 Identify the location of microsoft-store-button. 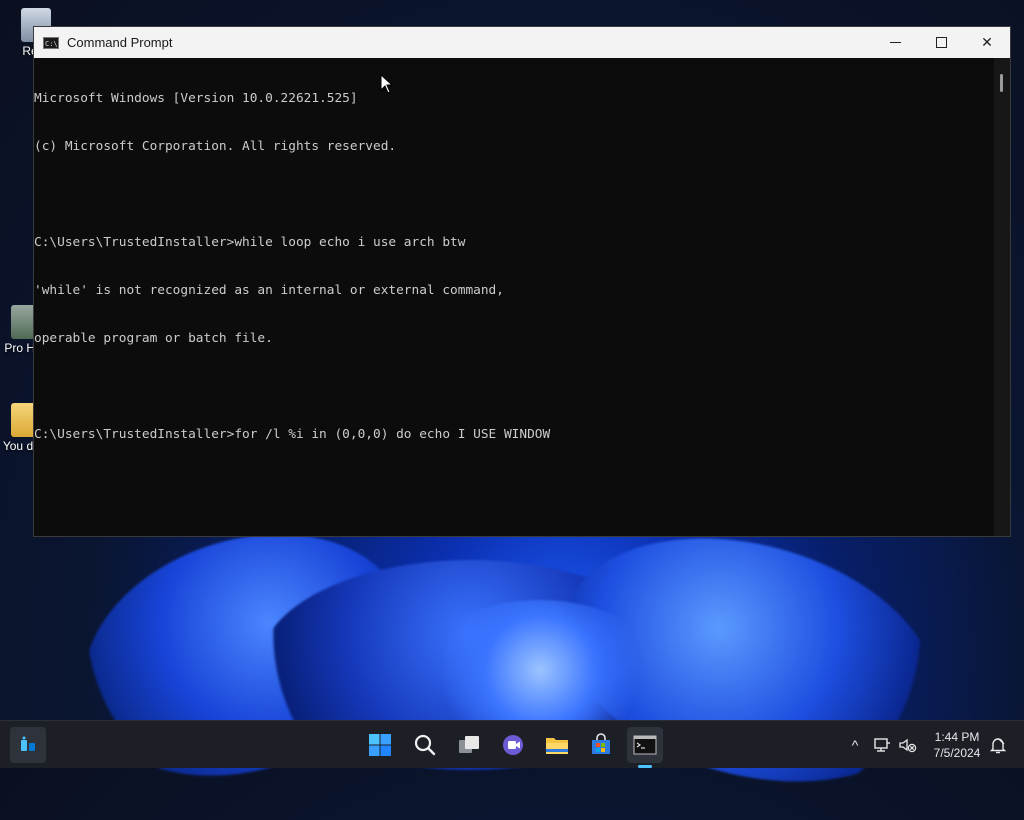
(601, 745).